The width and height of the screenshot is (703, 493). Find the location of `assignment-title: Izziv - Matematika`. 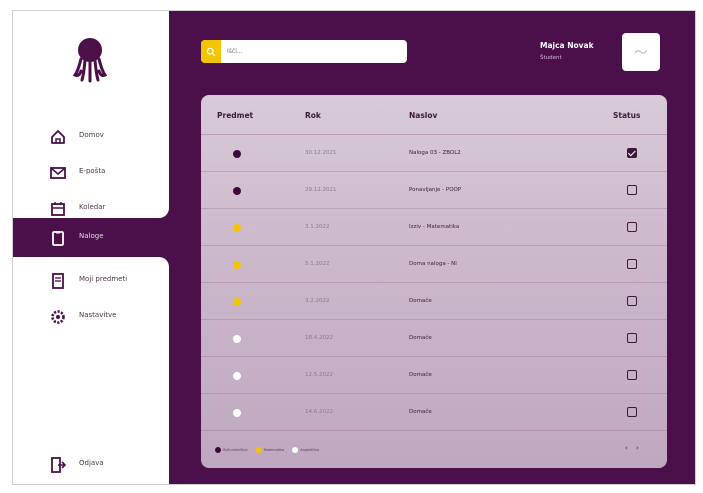

assignment-title: Izziv - Matematika is located at coordinates (434, 227).